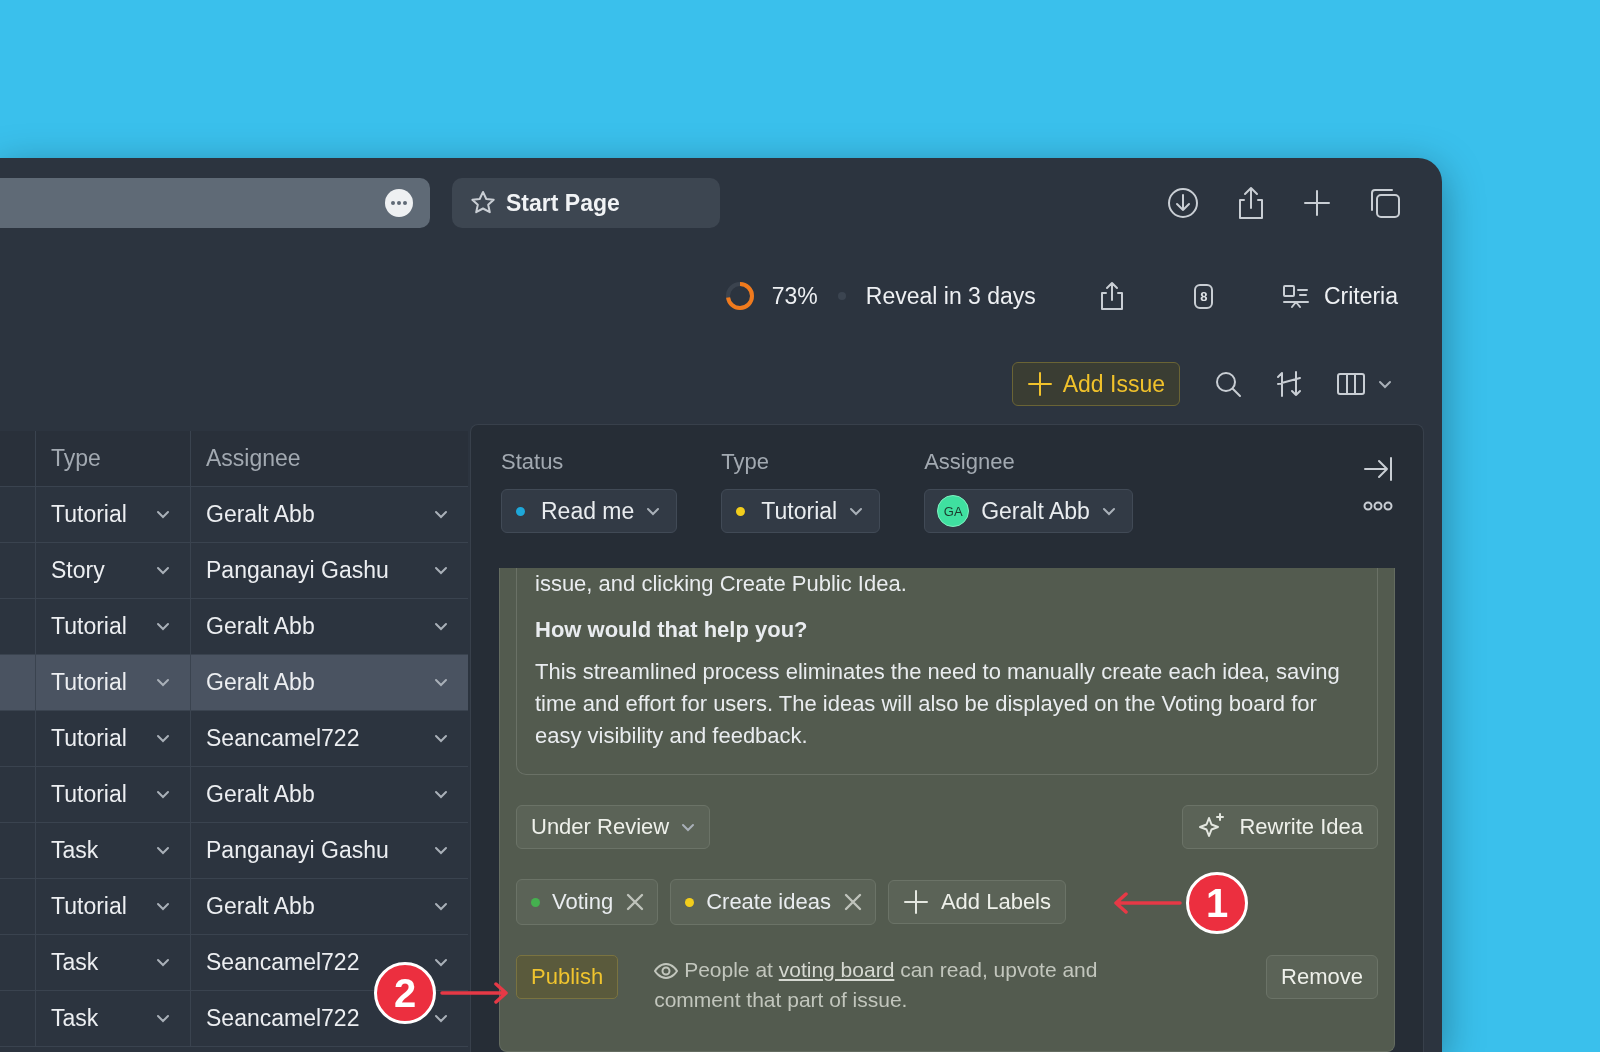  I want to click on criteria-button: Criteria, so click(1339, 296).